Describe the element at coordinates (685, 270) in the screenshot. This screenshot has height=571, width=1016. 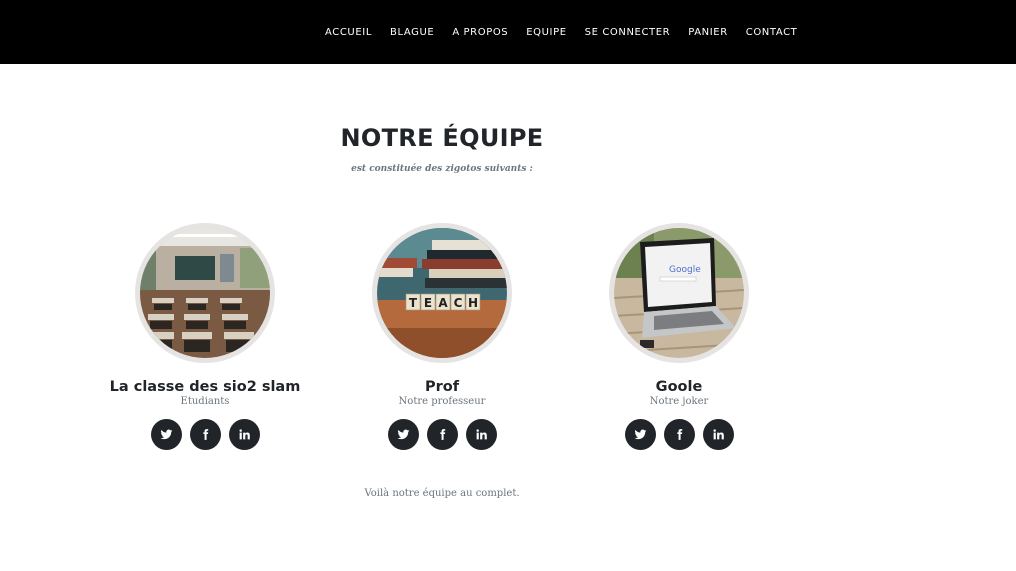
I see `svg-text: Google` at that location.